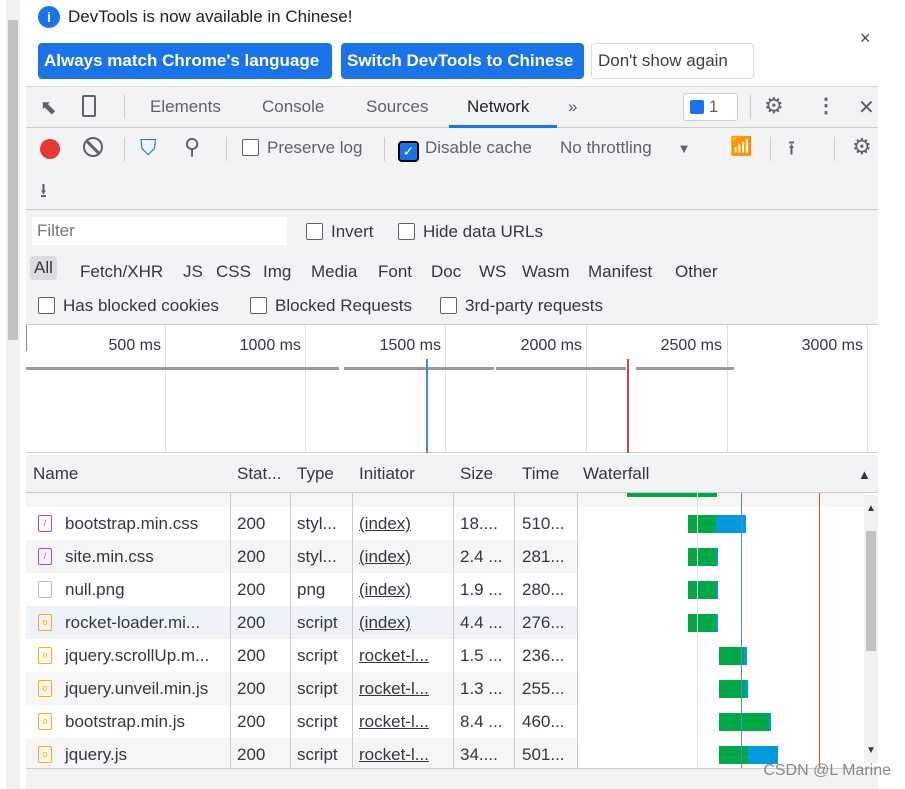 The image size is (905, 789). Describe the element at coordinates (871, 591) in the screenshot. I see `scrollbar-thumb` at that location.